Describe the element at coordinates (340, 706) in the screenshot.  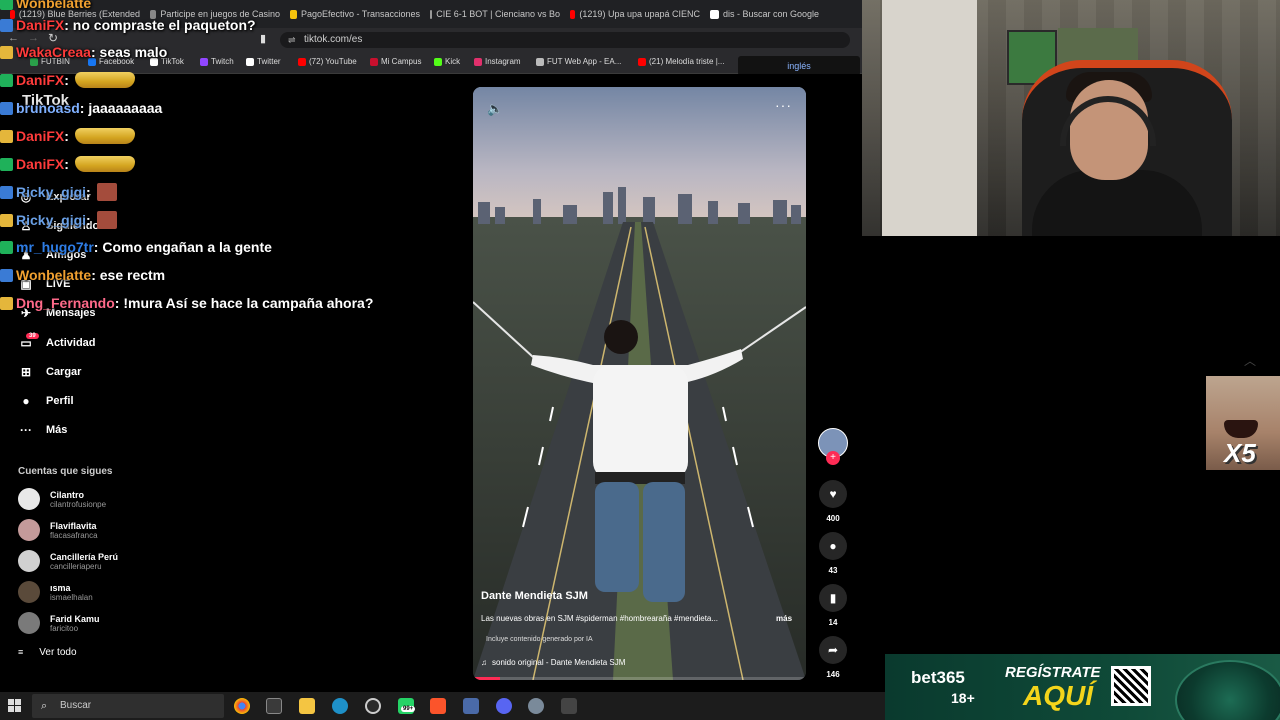
I see `edge-icon` at that location.